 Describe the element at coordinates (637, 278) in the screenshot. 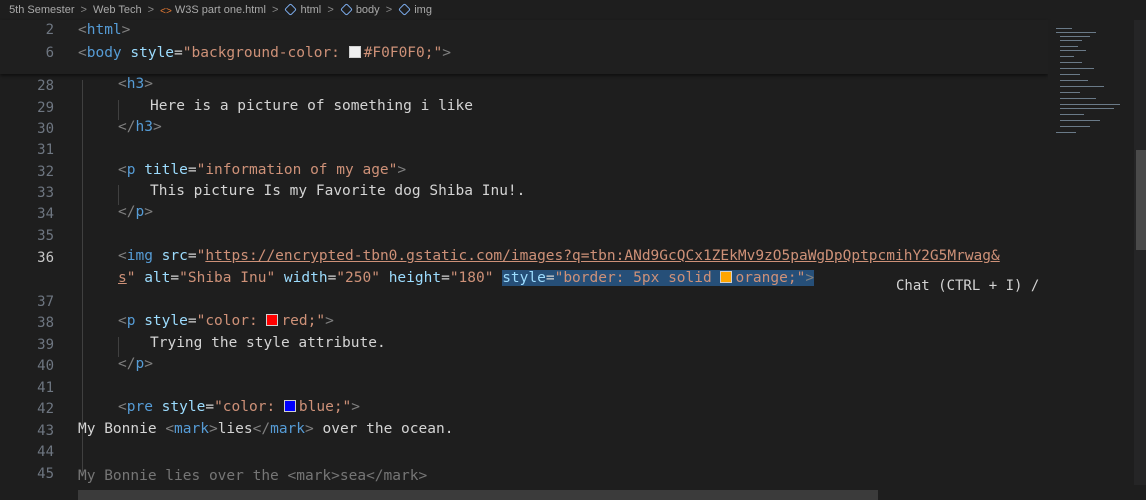

I see `attribute-value: "border: 5px solid` at that location.